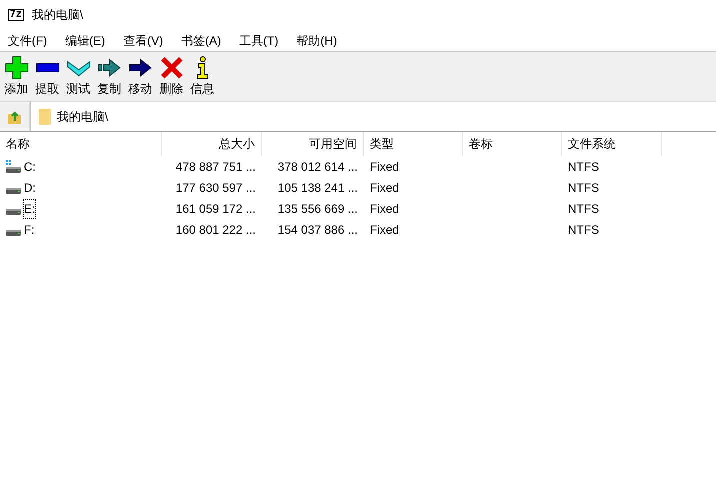  What do you see at coordinates (143, 41) in the screenshot?
I see `menu-item: 查看(V)` at bounding box center [143, 41].